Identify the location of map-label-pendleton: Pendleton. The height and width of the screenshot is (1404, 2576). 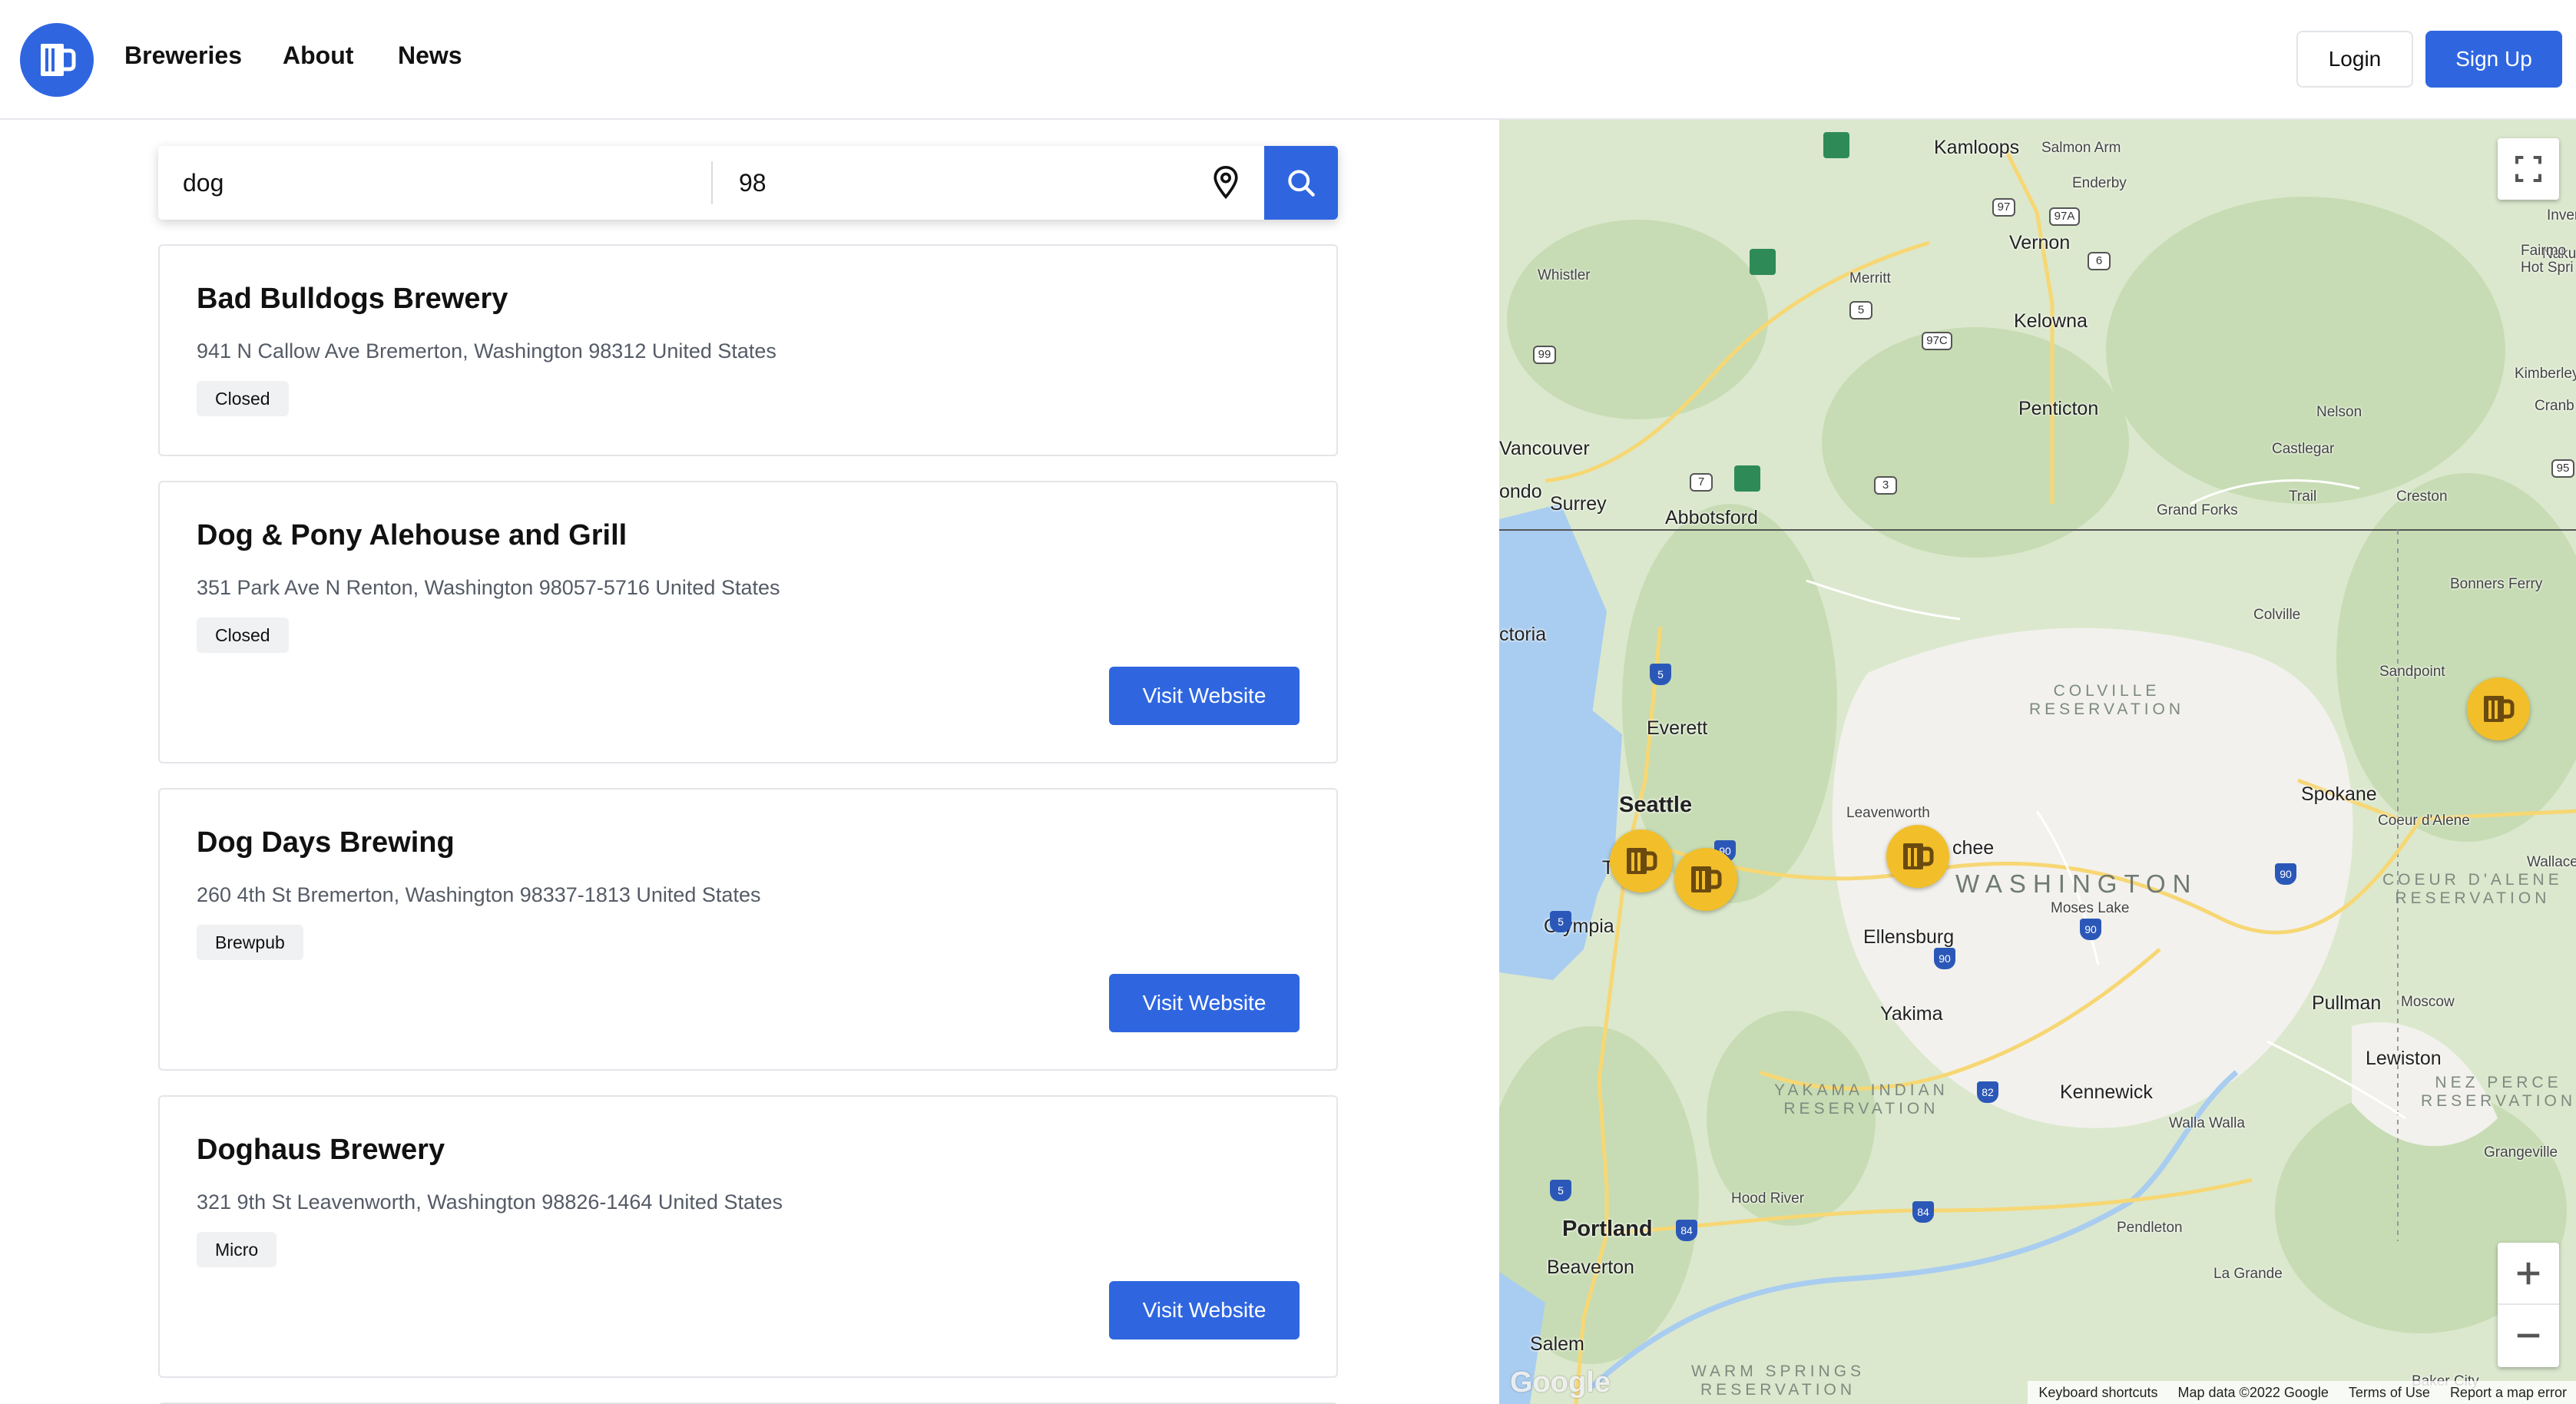
(2150, 1228).